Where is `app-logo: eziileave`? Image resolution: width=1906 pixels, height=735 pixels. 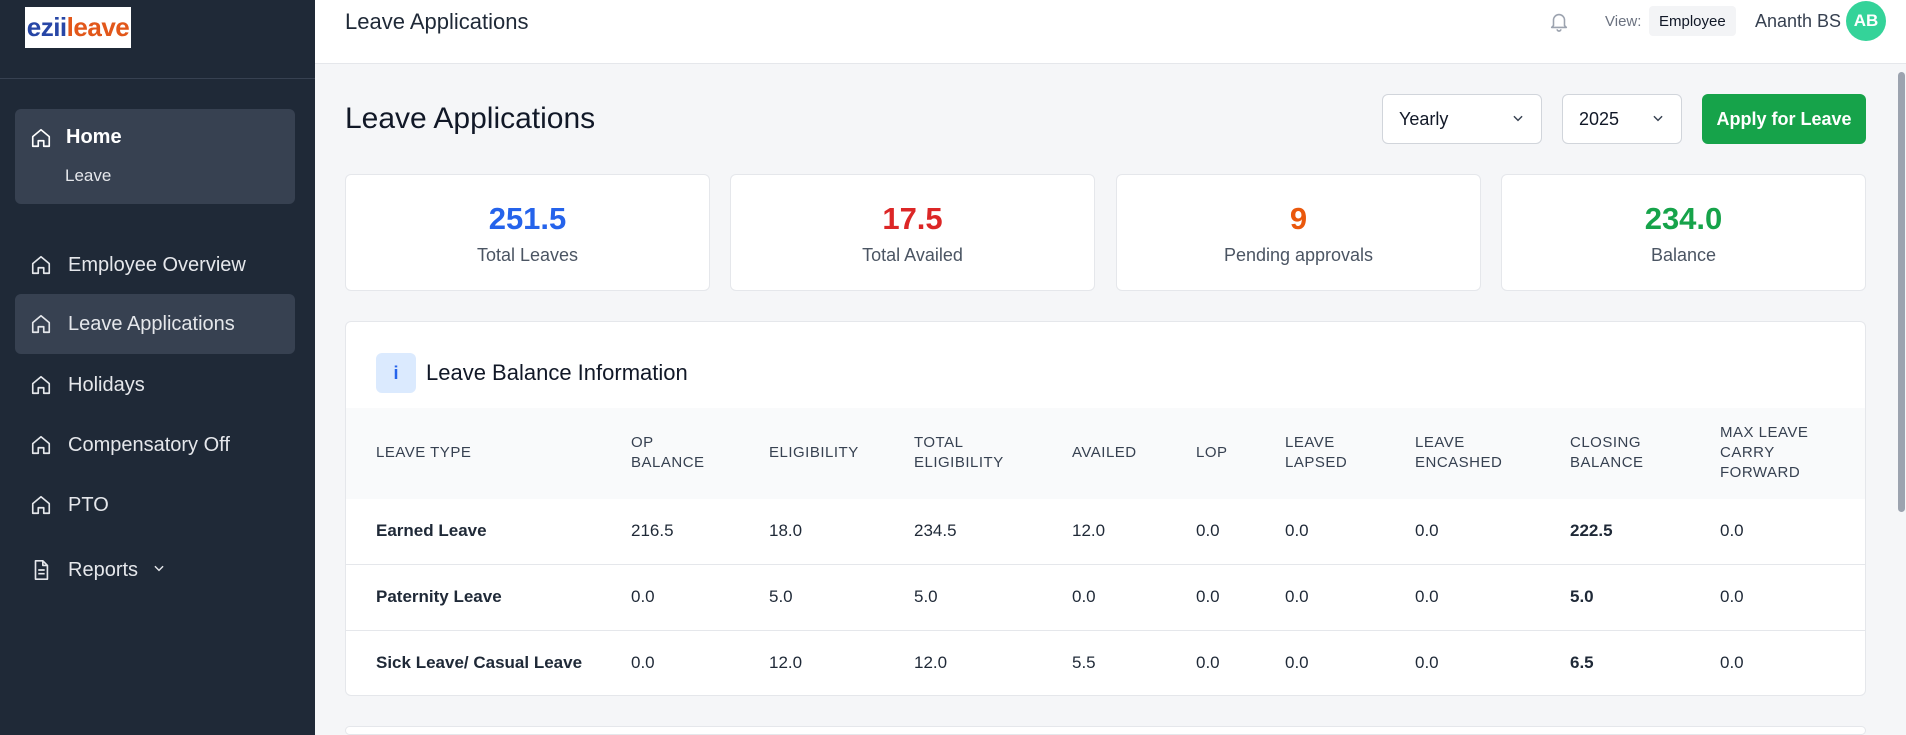 app-logo: eziileave is located at coordinates (78, 27).